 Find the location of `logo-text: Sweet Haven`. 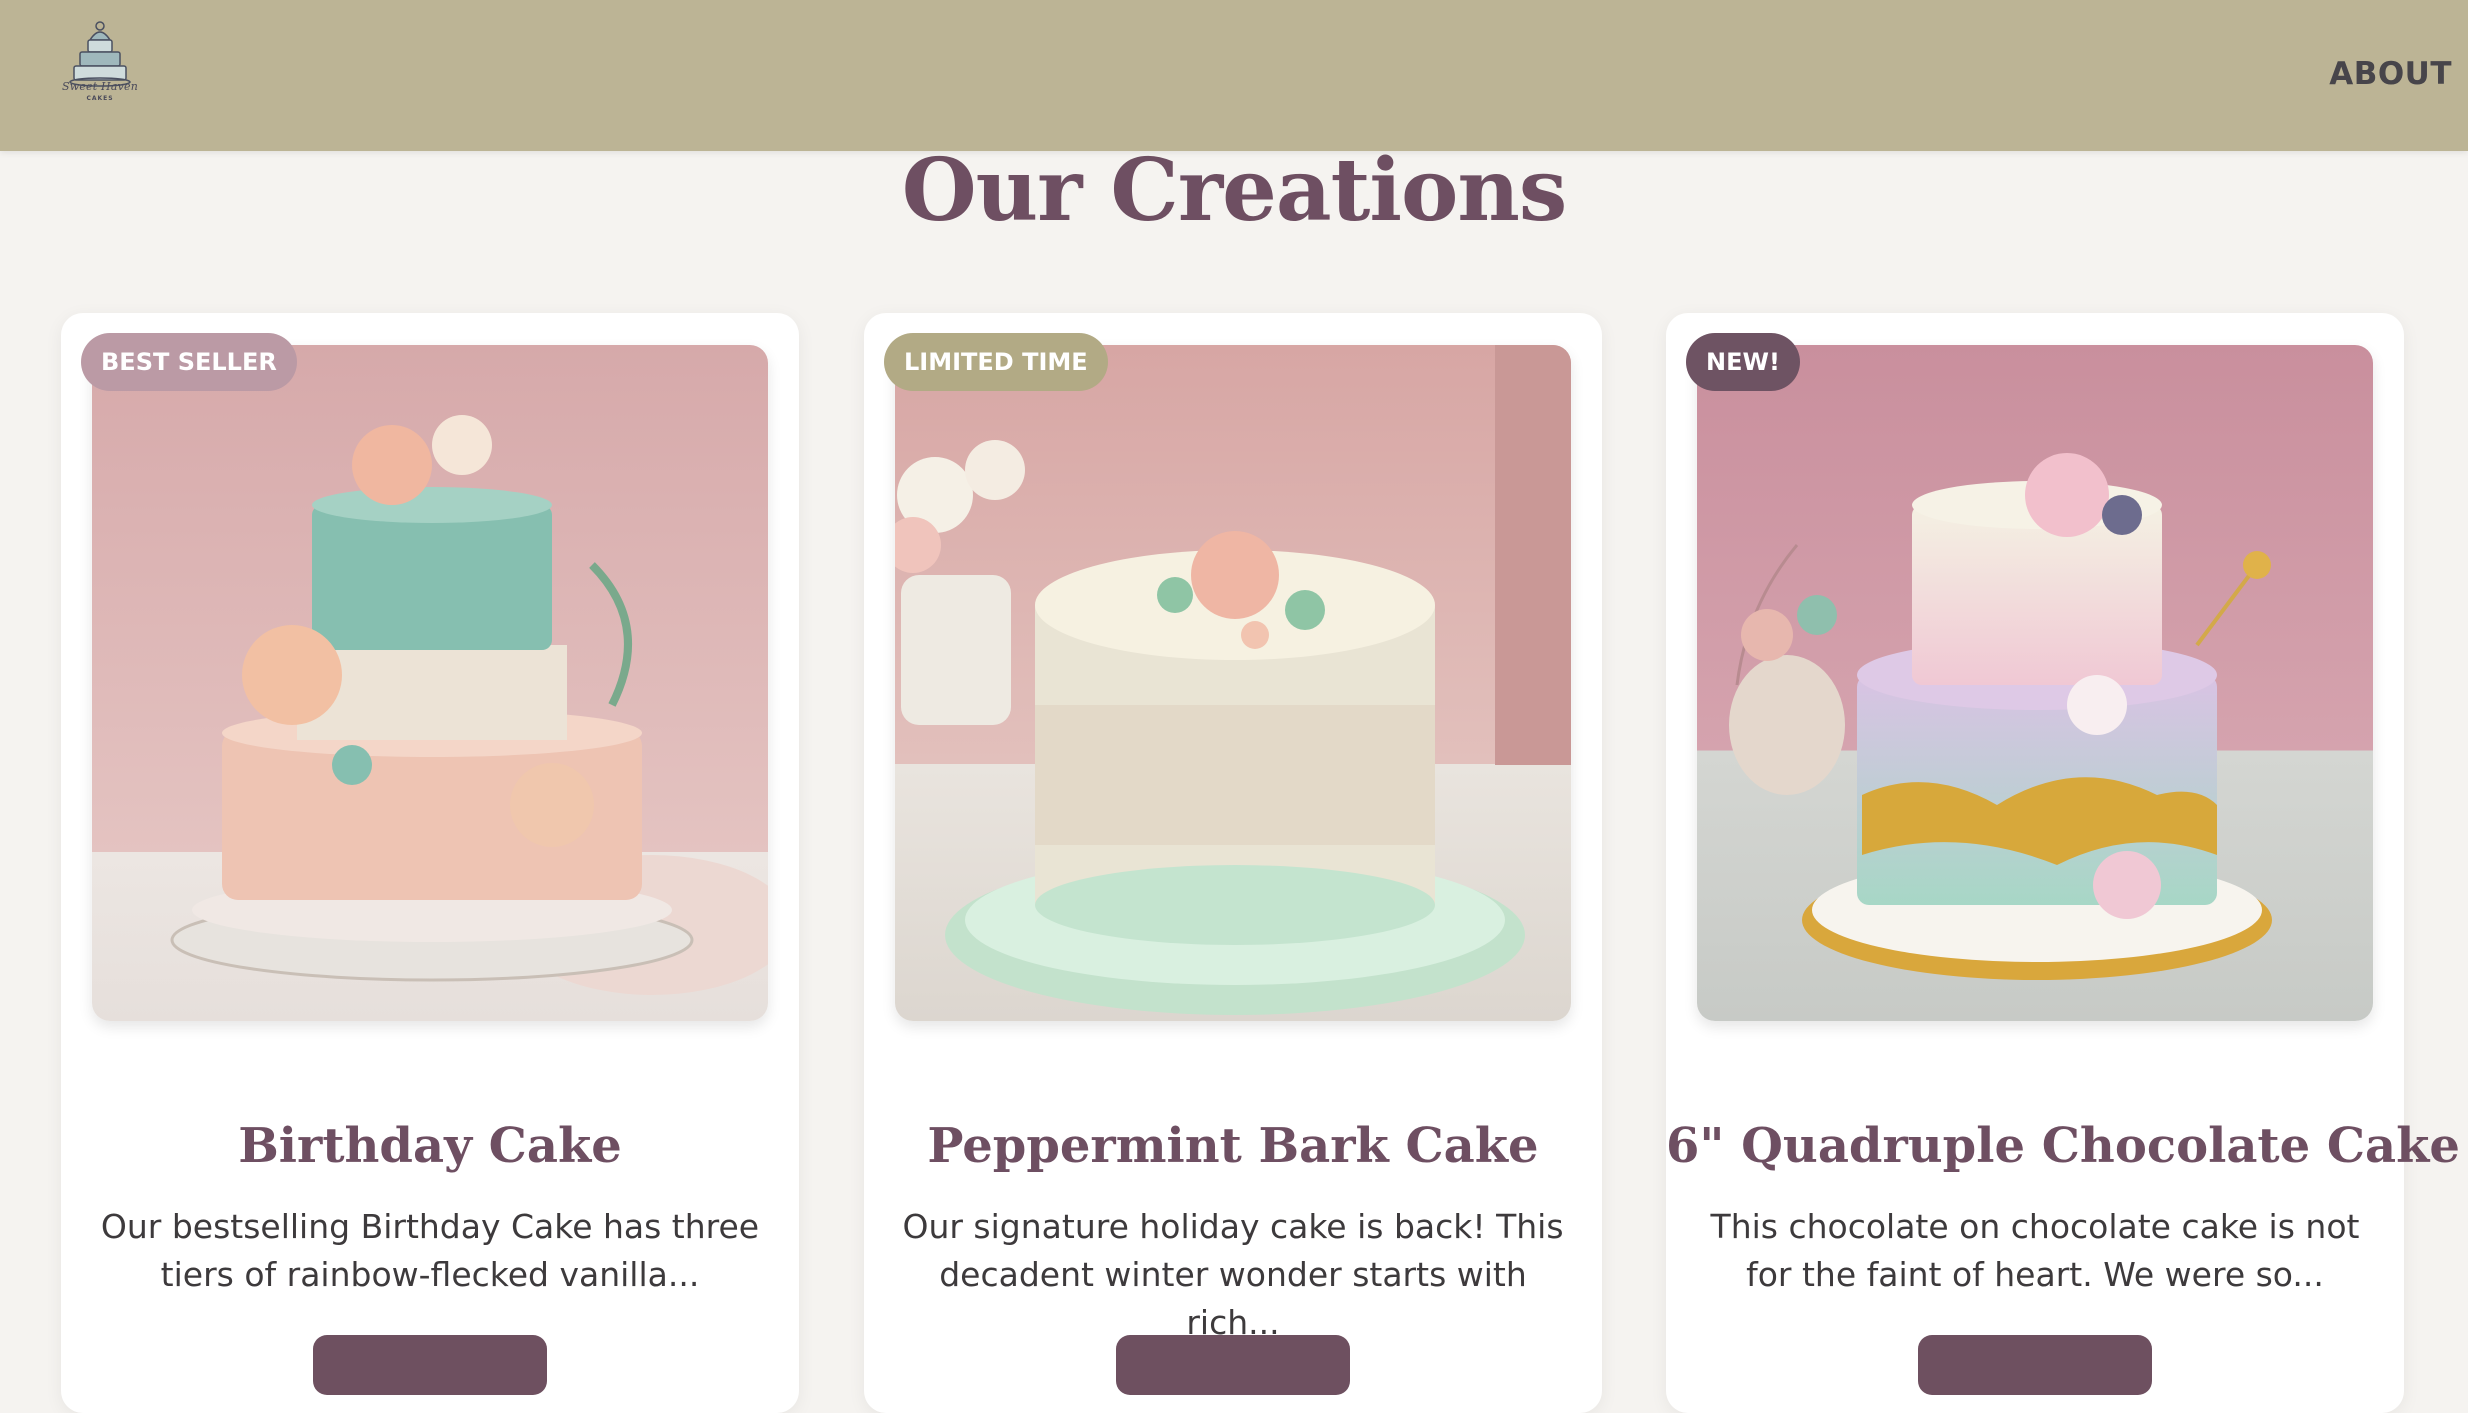

logo-text: Sweet Haven is located at coordinates (100, 86).